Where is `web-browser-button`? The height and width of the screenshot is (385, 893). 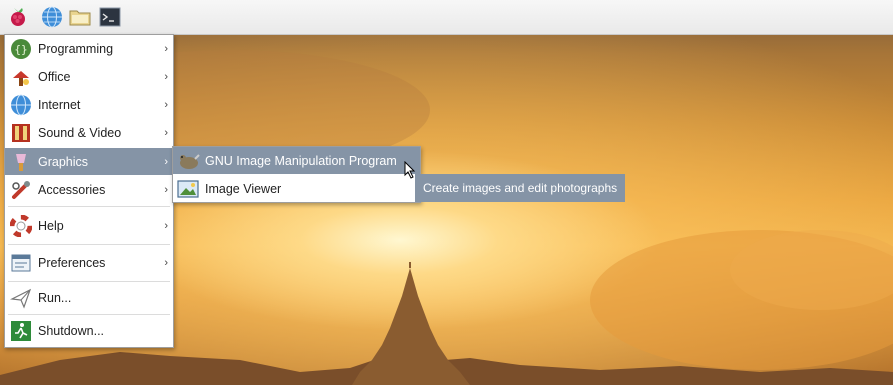
web-browser-button is located at coordinates (52, 17).